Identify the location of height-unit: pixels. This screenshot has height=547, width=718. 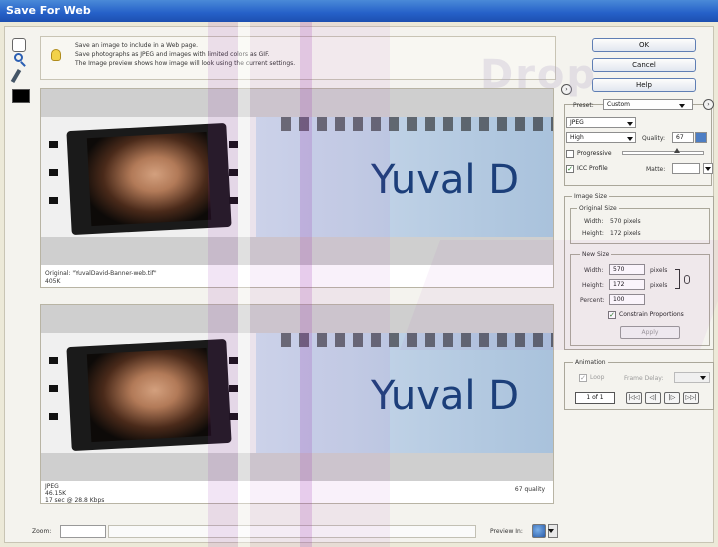
(659, 285).